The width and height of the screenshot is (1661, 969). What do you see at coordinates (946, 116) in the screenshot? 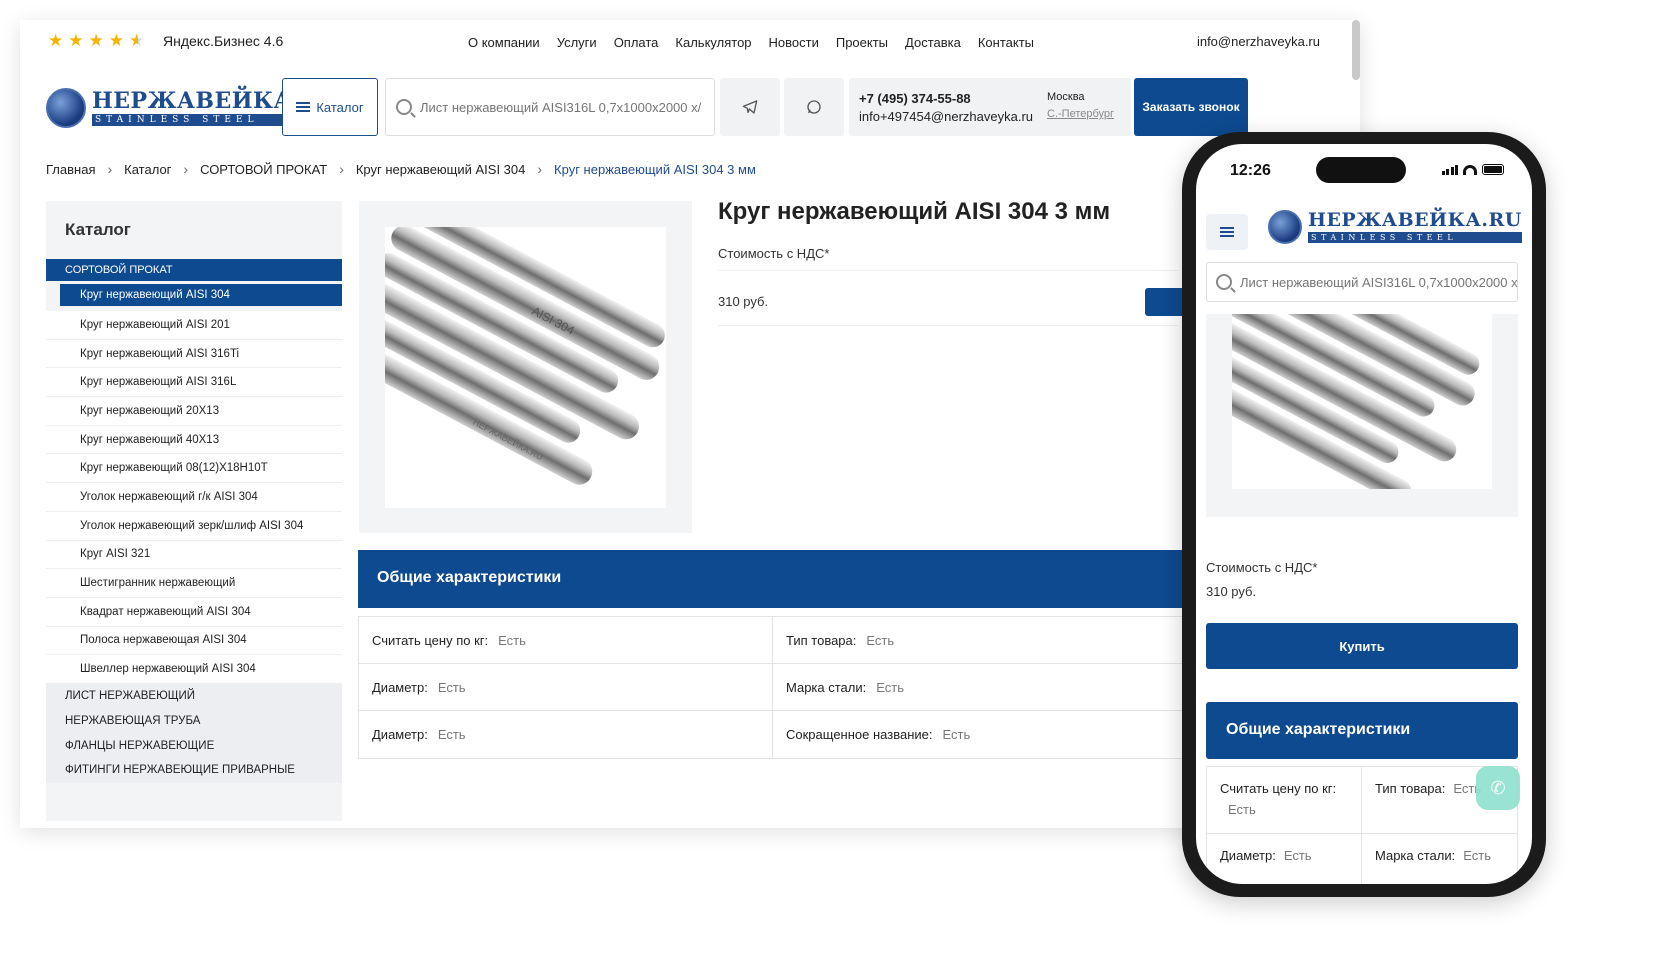
I see `contact-email-link: info+497454@nerzhaveyka.ru` at bounding box center [946, 116].